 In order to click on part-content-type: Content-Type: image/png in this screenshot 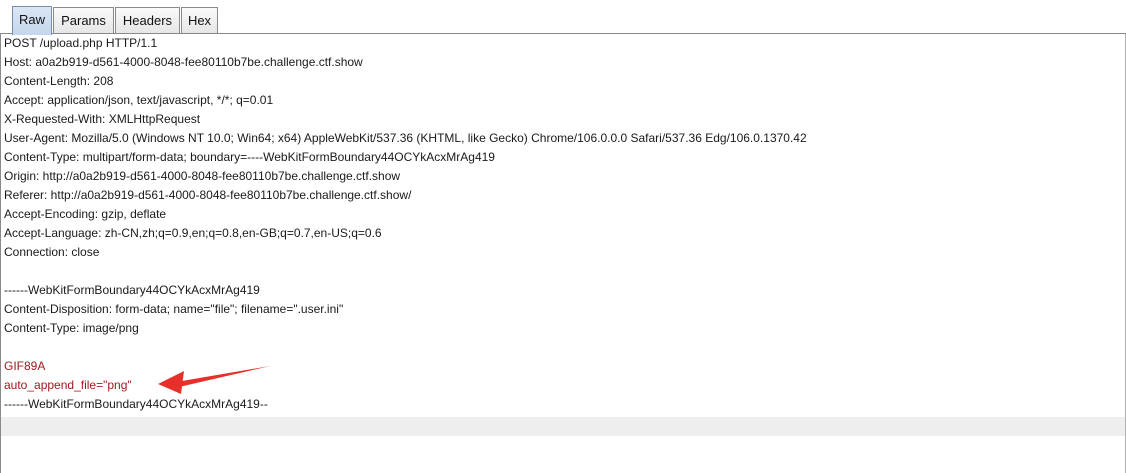, I will do `click(71, 328)`.